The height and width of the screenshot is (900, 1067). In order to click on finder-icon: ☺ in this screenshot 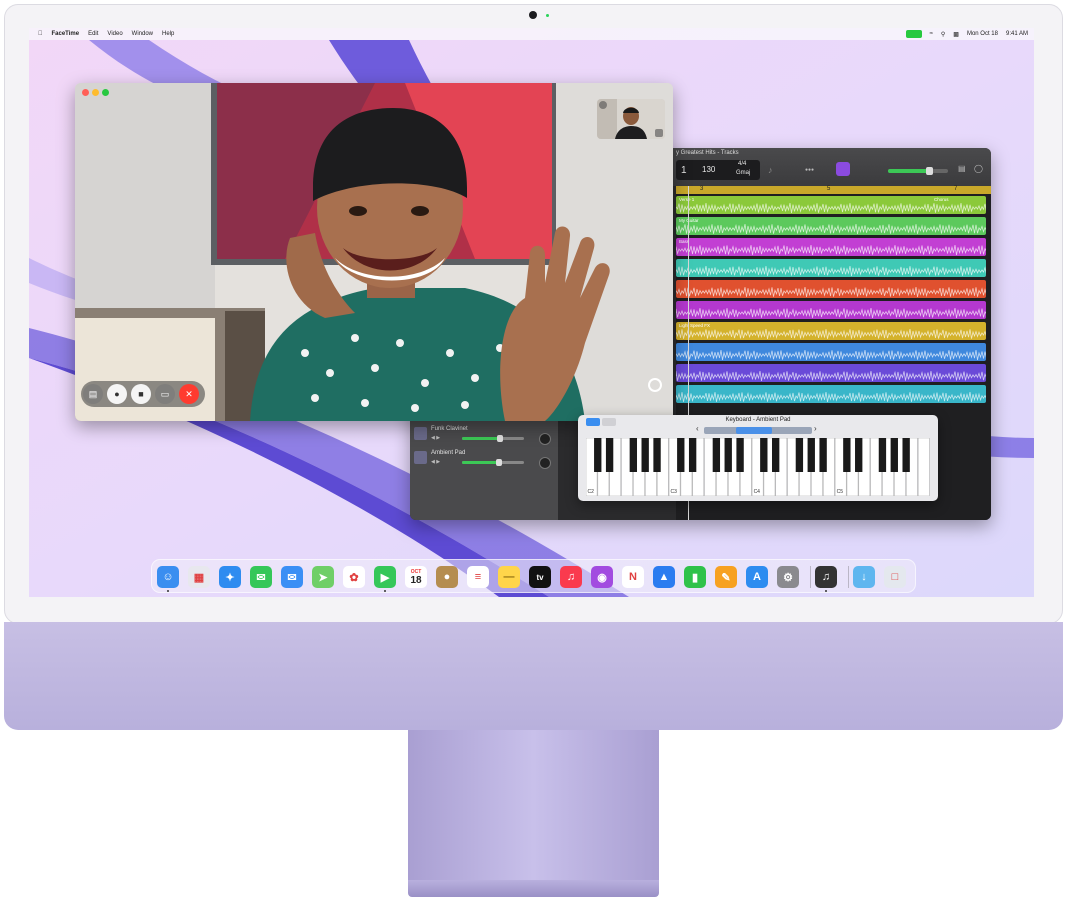, I will do `click(168, 577)`.